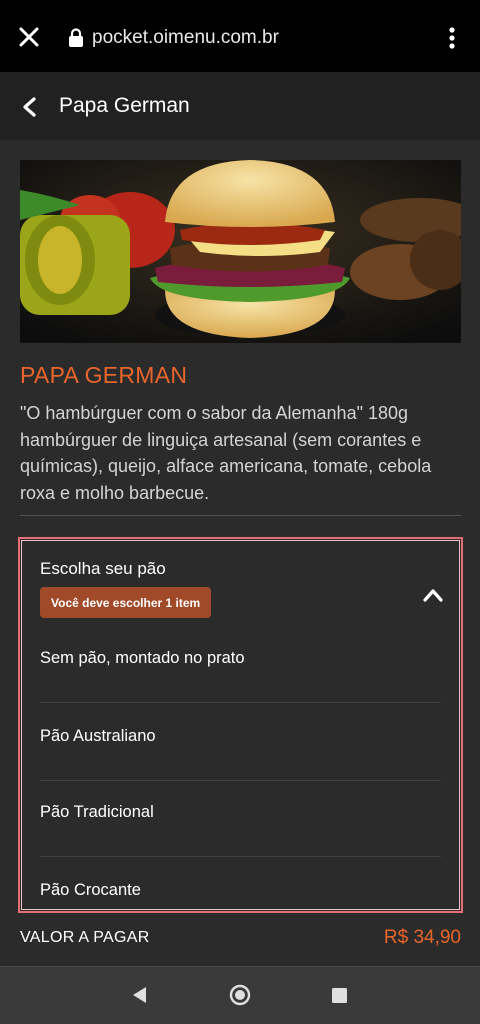  What do you see at coordinates (240, 940) in the screenshot?
I see `total-bar: VALOR A PAGAR R$ 34,90` at bounding box center [240, 940].